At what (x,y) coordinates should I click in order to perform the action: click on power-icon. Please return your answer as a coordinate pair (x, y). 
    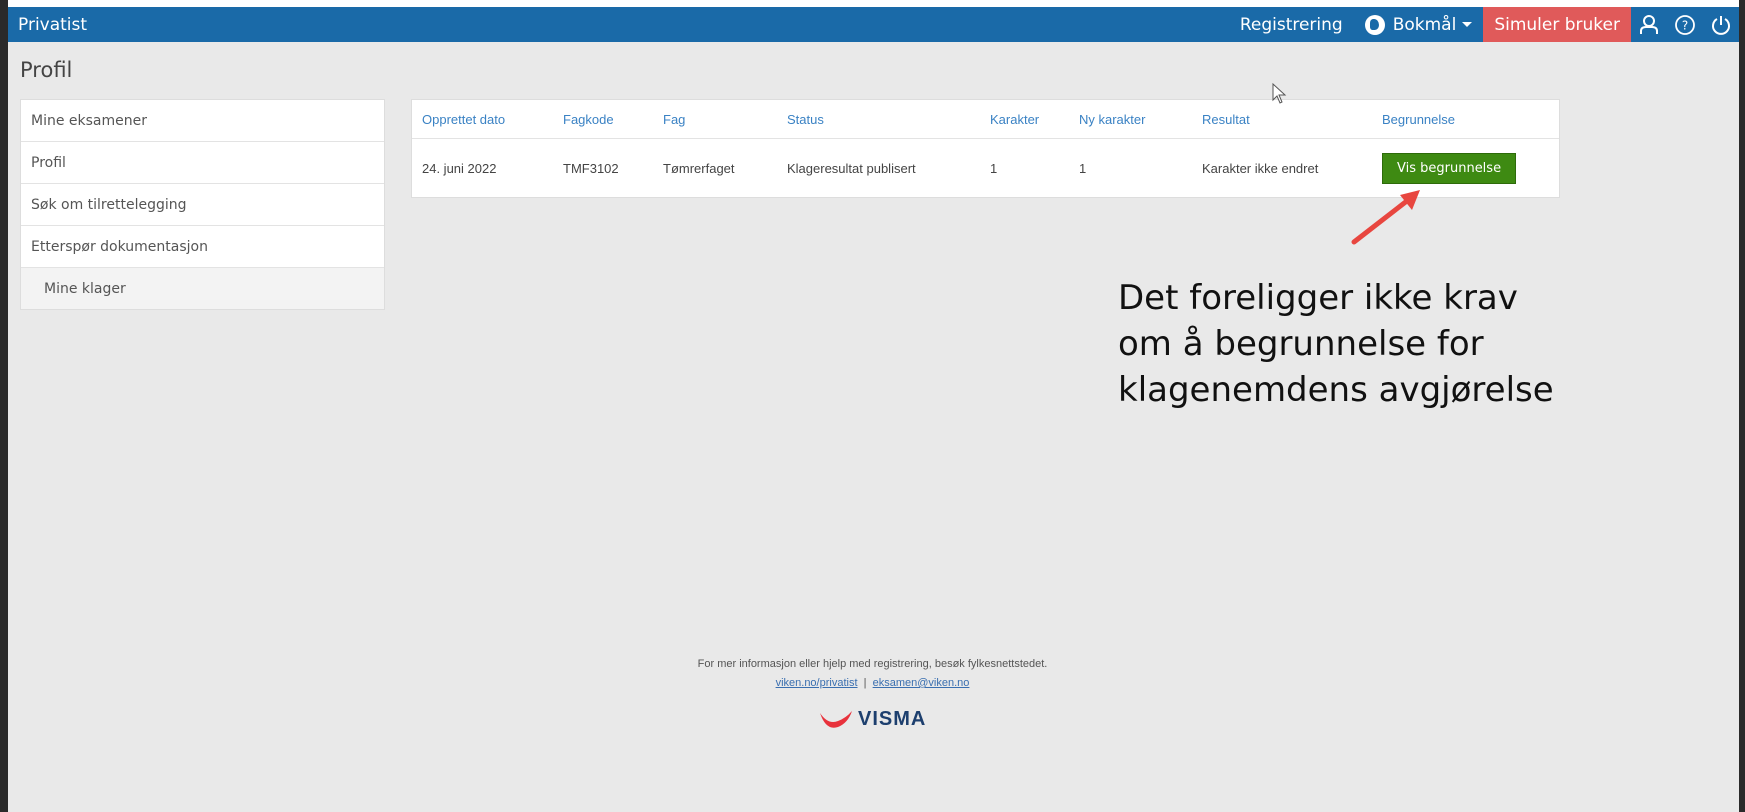
    Looking at the image, I should click on (1721, 24).